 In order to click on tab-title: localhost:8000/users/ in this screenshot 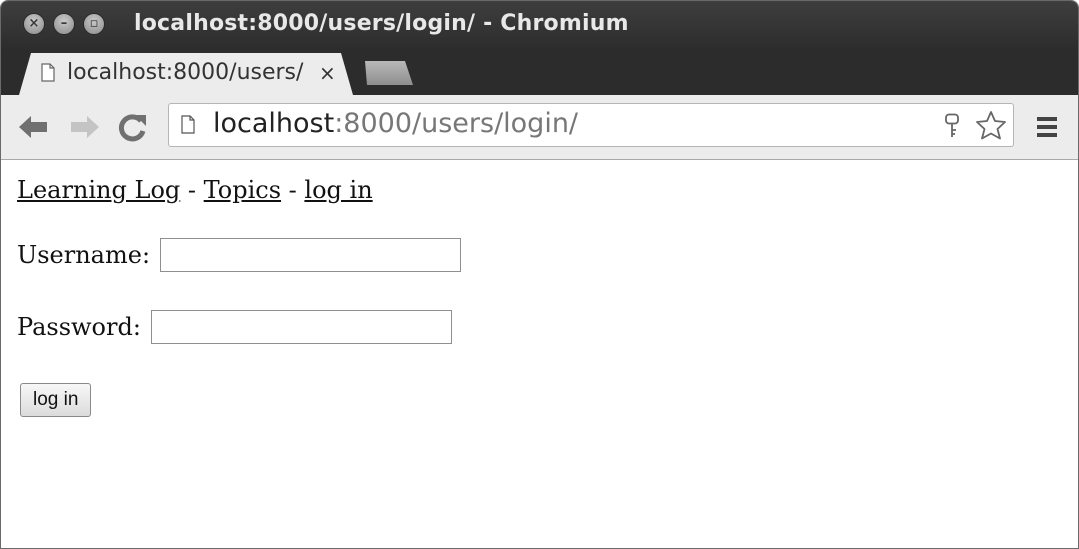, I will do `click(185, 72)`.